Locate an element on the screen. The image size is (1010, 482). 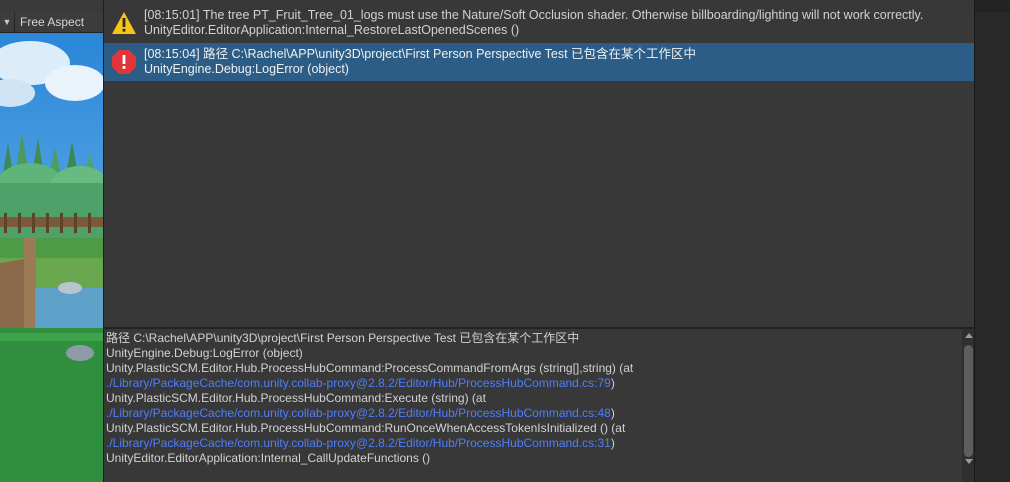
scroll-down-arrow-icon is located at coordinates (969, 461).